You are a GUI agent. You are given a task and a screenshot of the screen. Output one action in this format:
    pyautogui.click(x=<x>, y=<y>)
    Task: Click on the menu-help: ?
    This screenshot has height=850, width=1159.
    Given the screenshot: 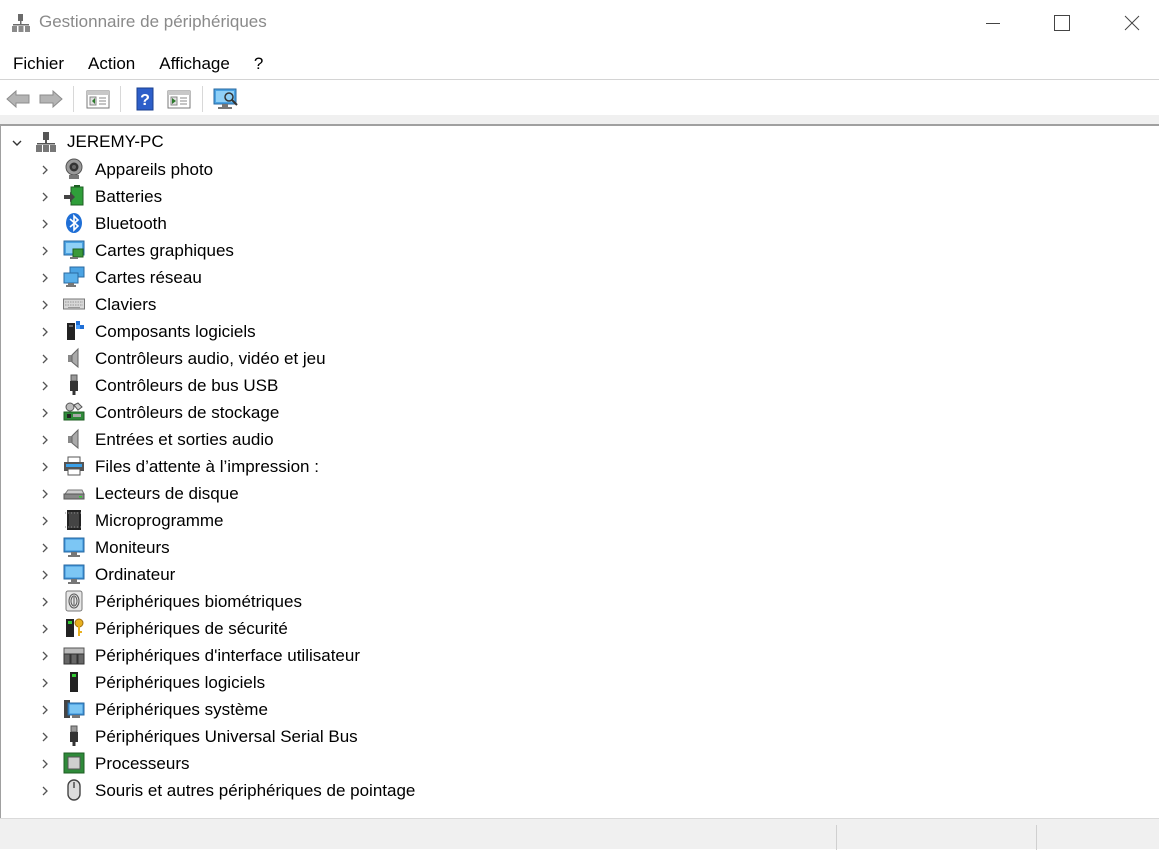 What is the action you would take?
    pyautogui.click(x=258, y=64)
    